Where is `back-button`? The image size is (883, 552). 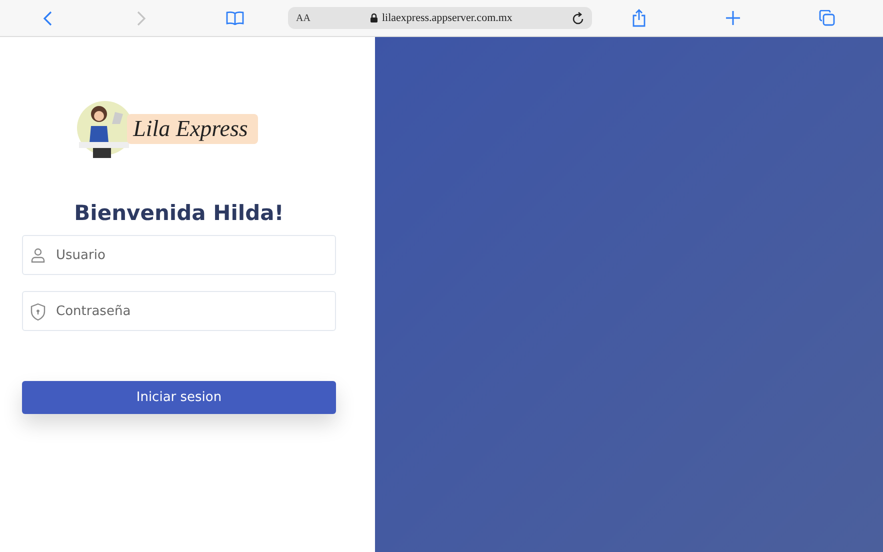 back-button is located at coordinates (47, 18).